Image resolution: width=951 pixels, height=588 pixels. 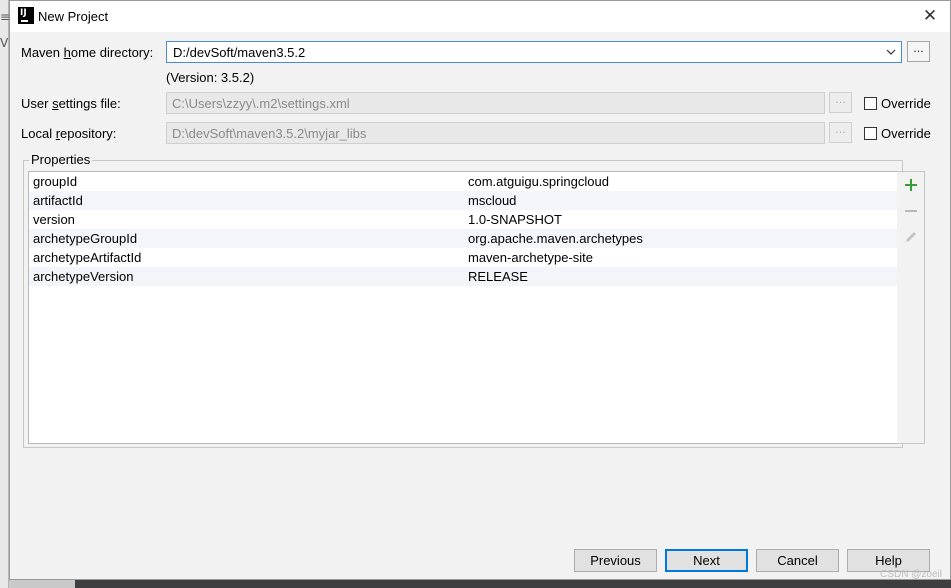 I want to click on property-name: artifactId, so click(x=58, y=200).